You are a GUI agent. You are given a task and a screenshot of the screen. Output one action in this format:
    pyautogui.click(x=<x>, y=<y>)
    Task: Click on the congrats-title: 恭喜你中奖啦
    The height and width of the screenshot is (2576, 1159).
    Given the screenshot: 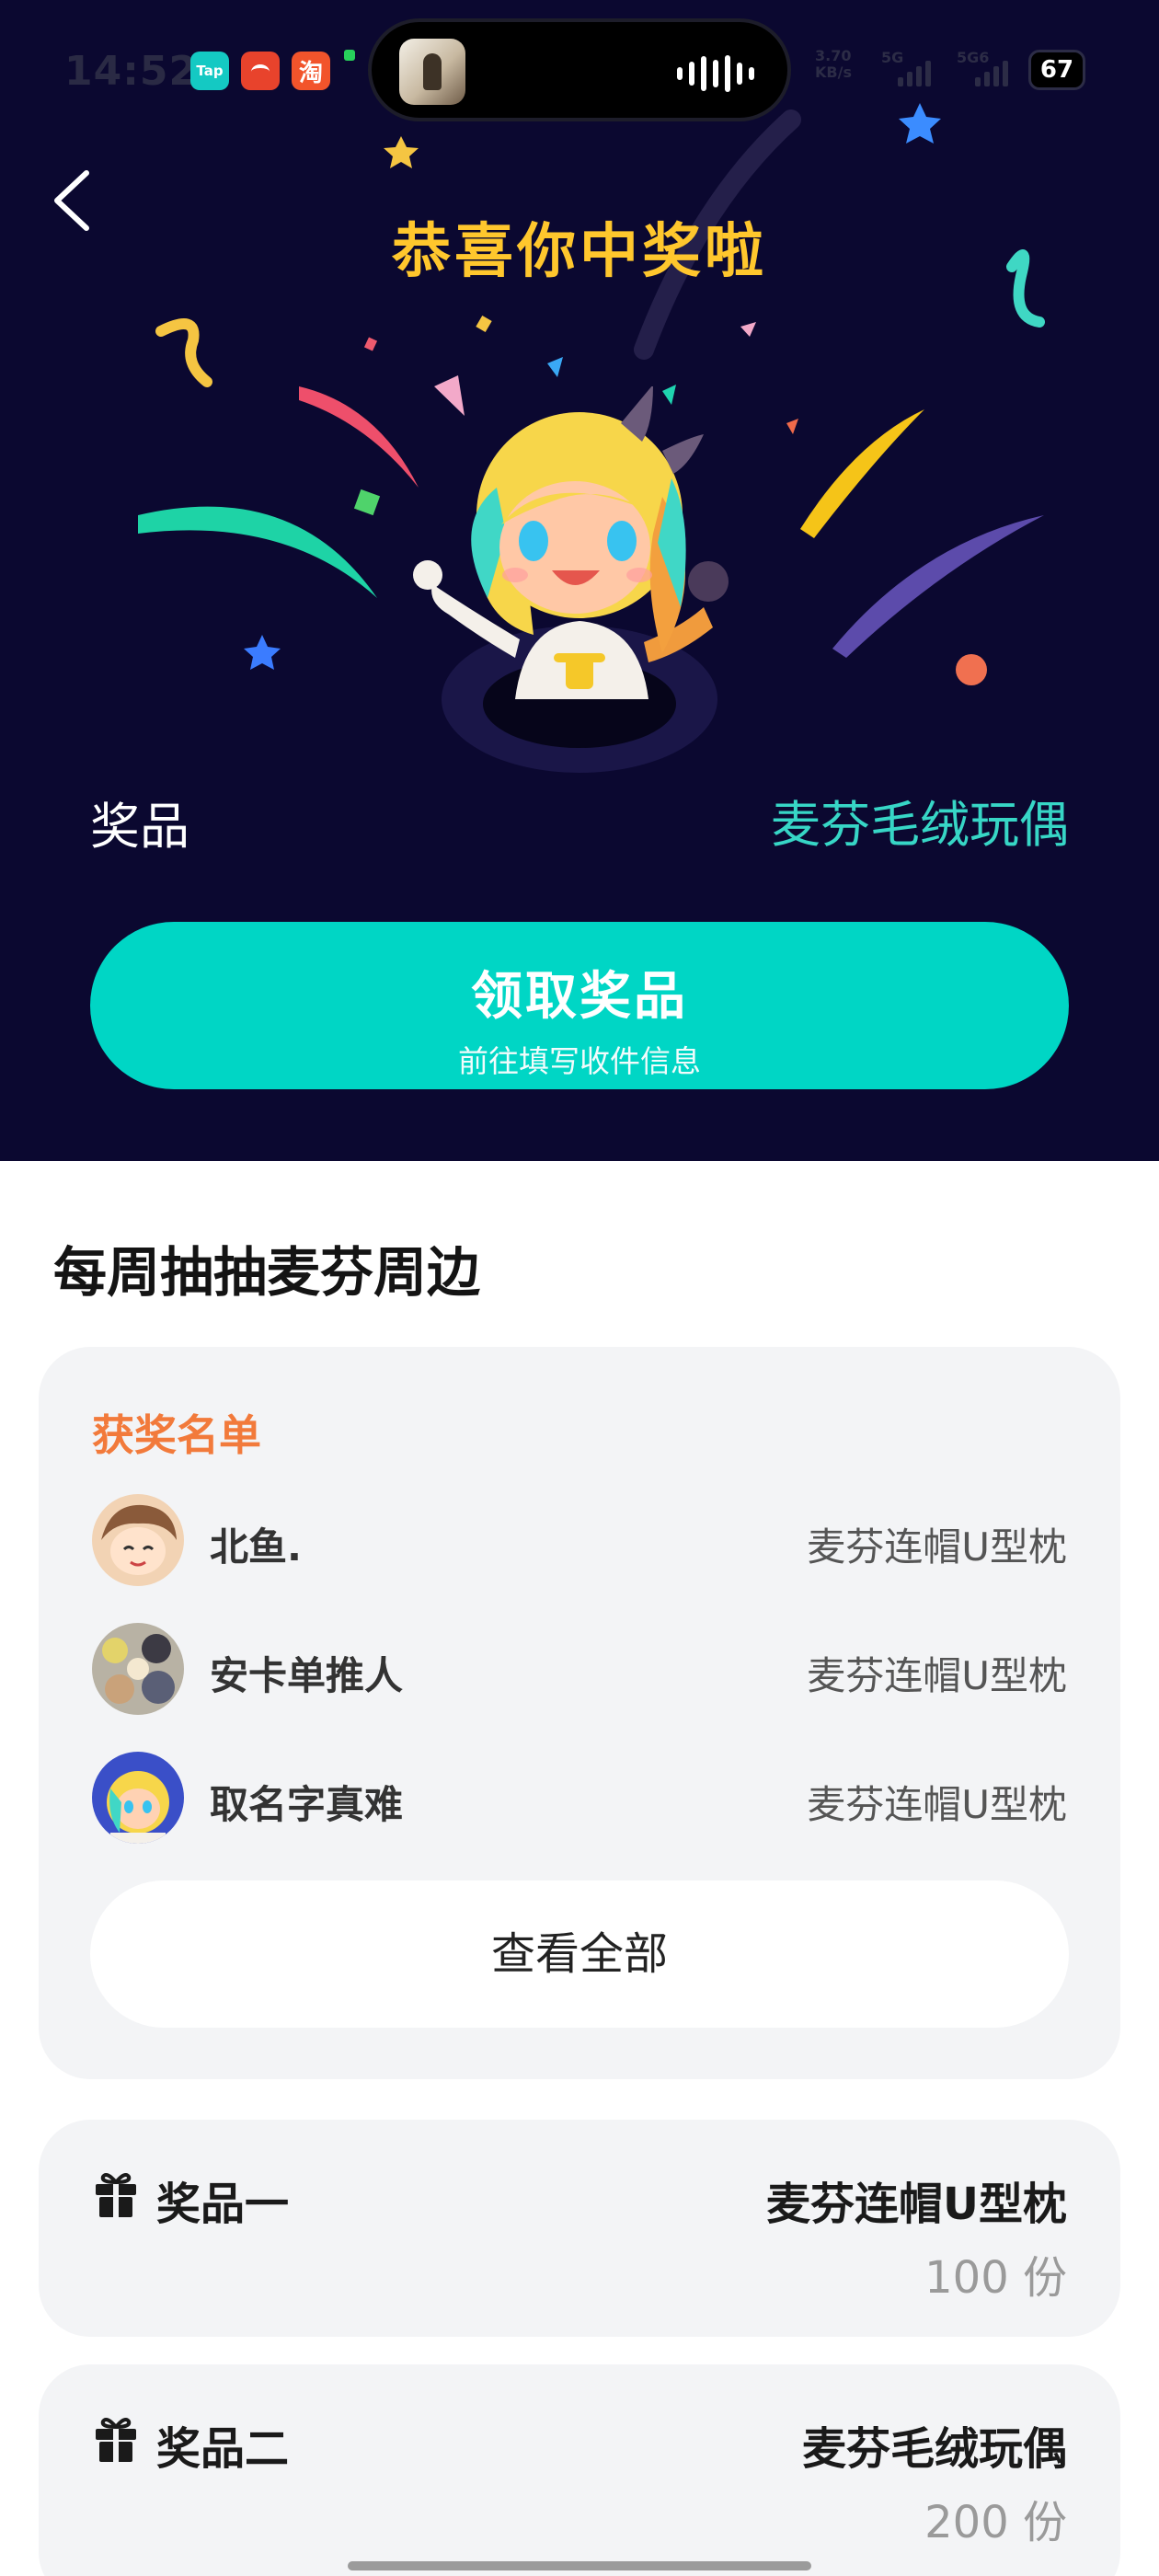 What is the action you would take?
    pyautogui.click(x=579, y=252)
    